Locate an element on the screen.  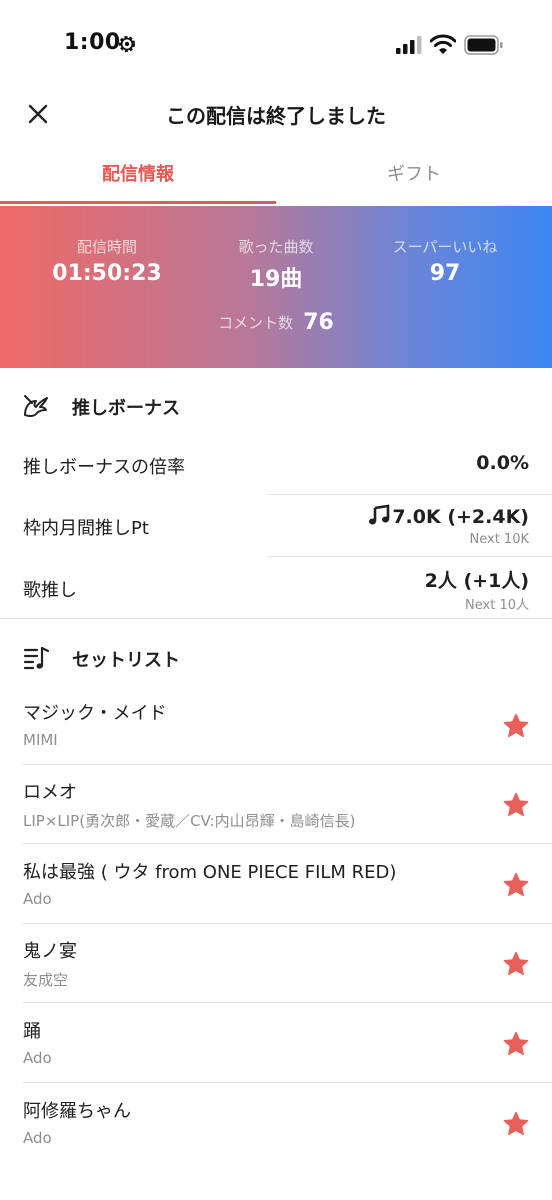
monthly-points-next: Next 10K is located at coordinates (499, 539).